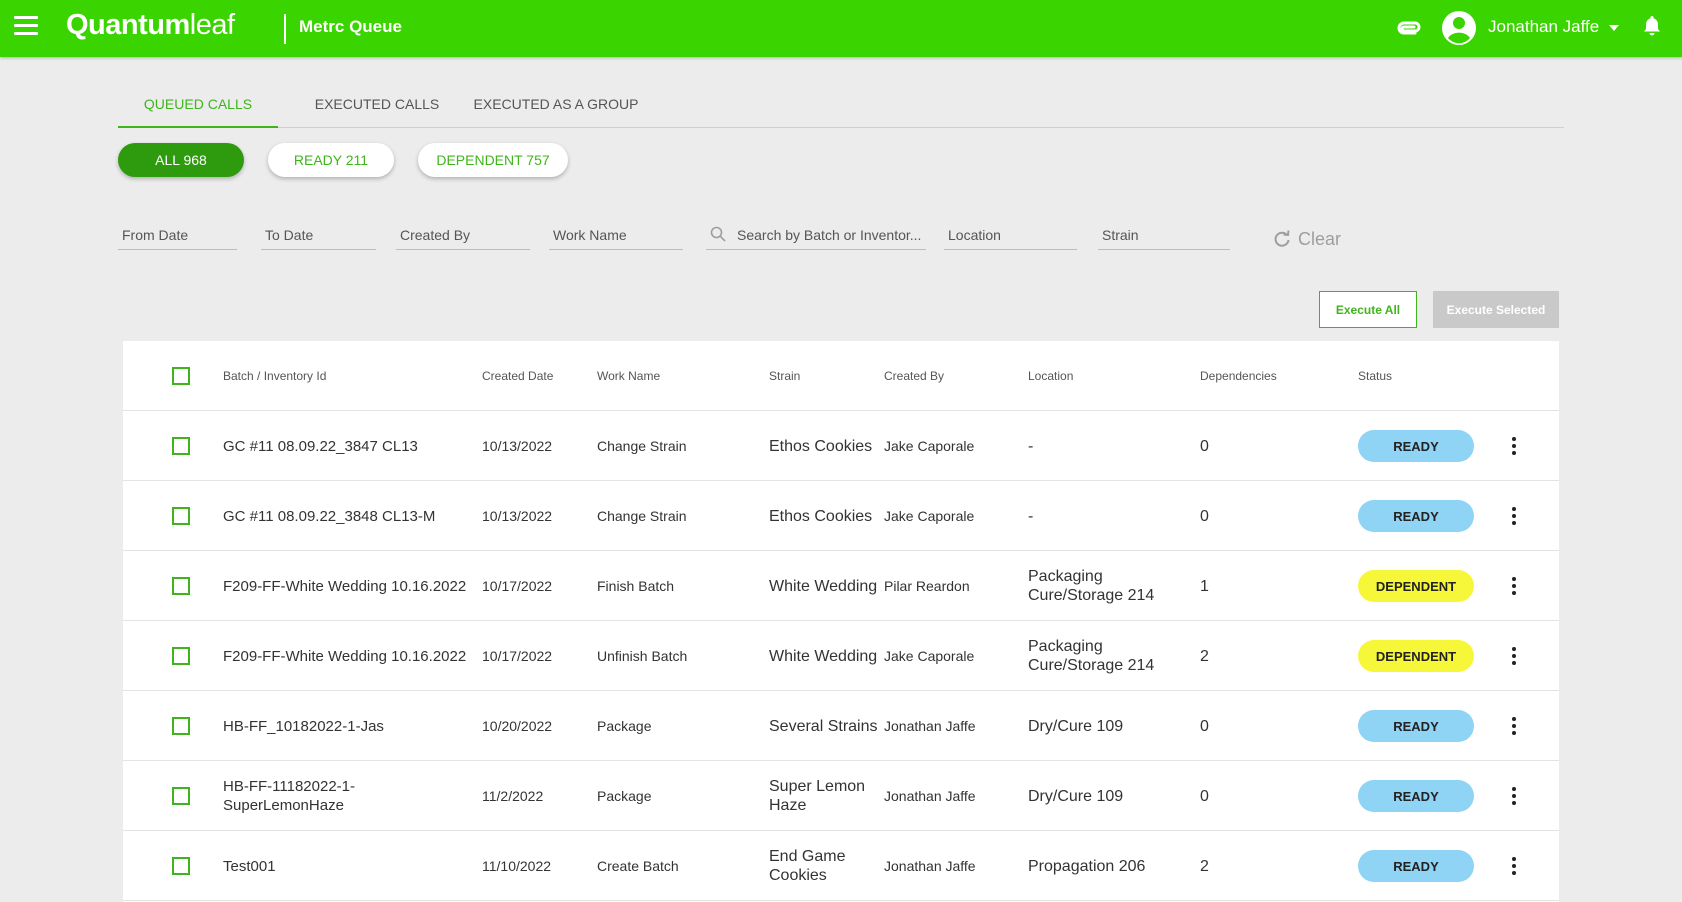 Image resolution: width=1682 pixels, height=902 pixels. What do you see at coordinates (329, 516) in the screenshot?
I see `batch-id: GC #11 08.09.22_3848 CL13-M` at bounding box center [329, 516].